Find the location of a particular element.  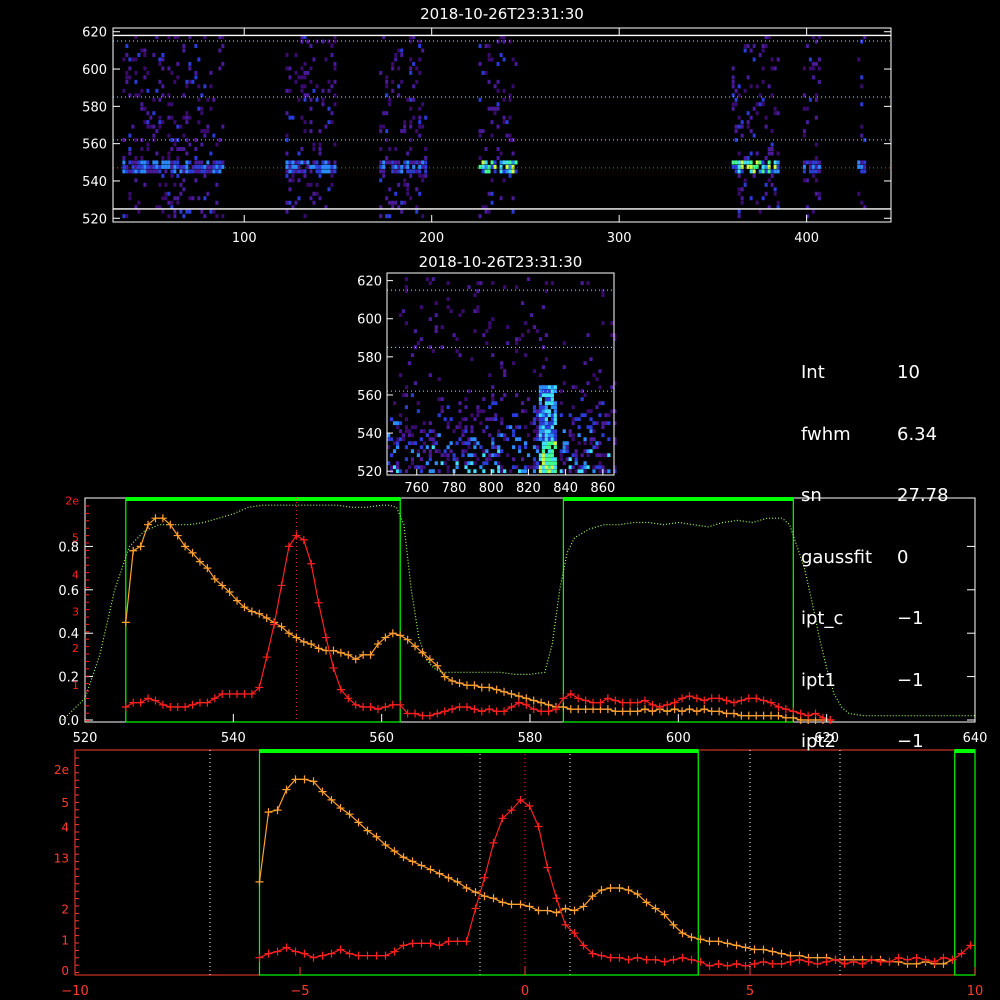

y-tick-label: 560 is located at coordinates (94, 145).